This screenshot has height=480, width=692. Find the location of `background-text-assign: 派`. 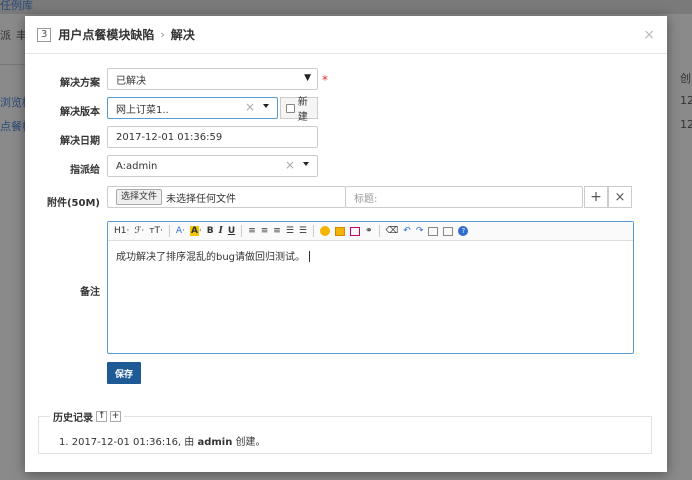

background-text-assign: 派 is located at coordinates (5, 35).